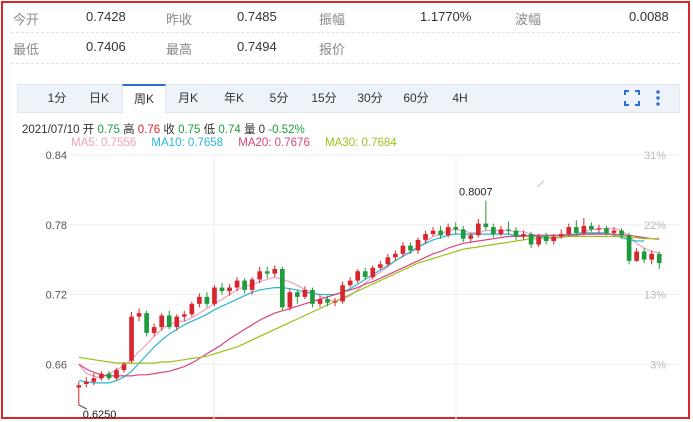 The height and width of the screenshot is (422, 693). I want to click on y-tick-label: 0.72, so click(56, 296).